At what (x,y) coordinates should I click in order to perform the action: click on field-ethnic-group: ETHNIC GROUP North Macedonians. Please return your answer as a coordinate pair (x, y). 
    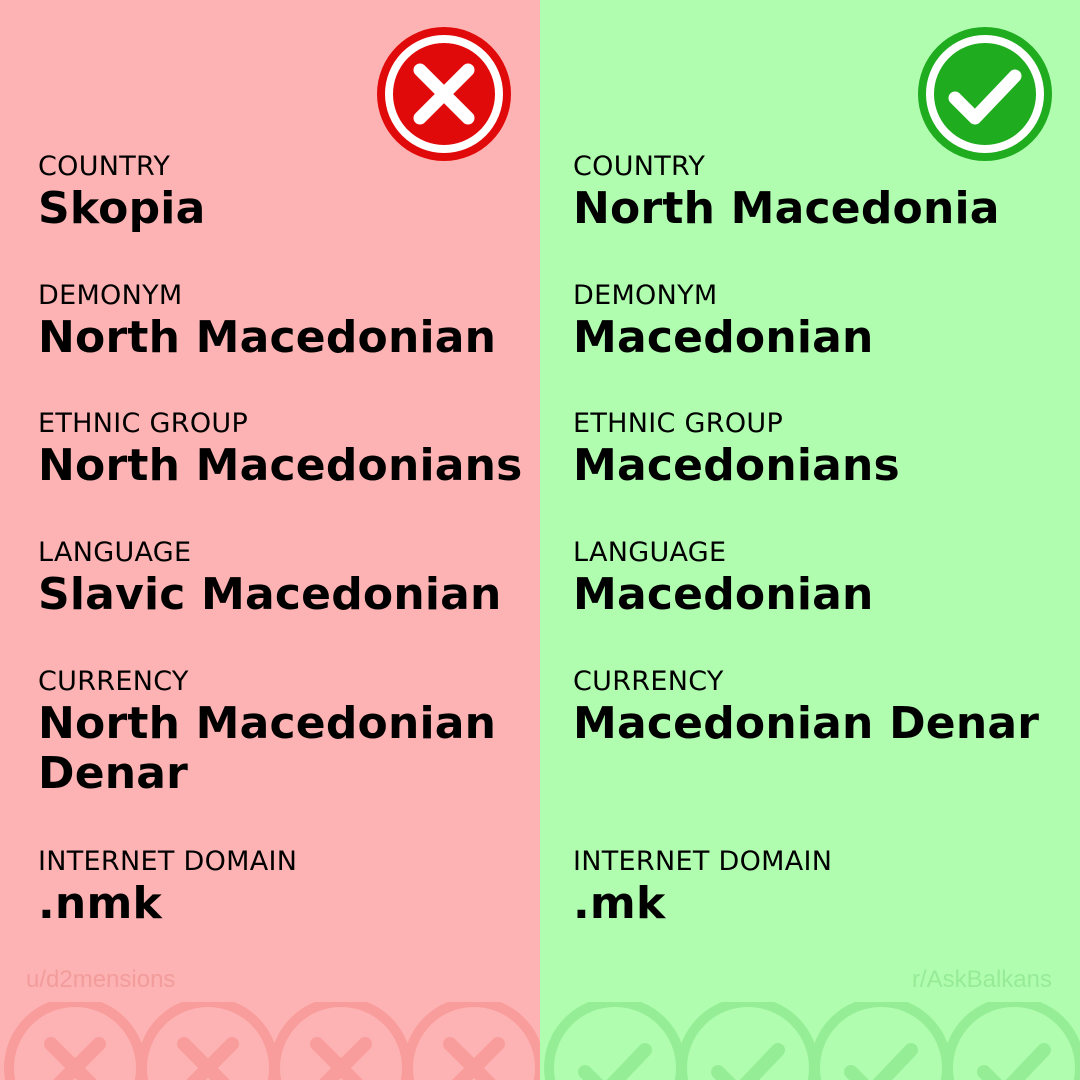
    Looking at the image, I should click on (280, 450).